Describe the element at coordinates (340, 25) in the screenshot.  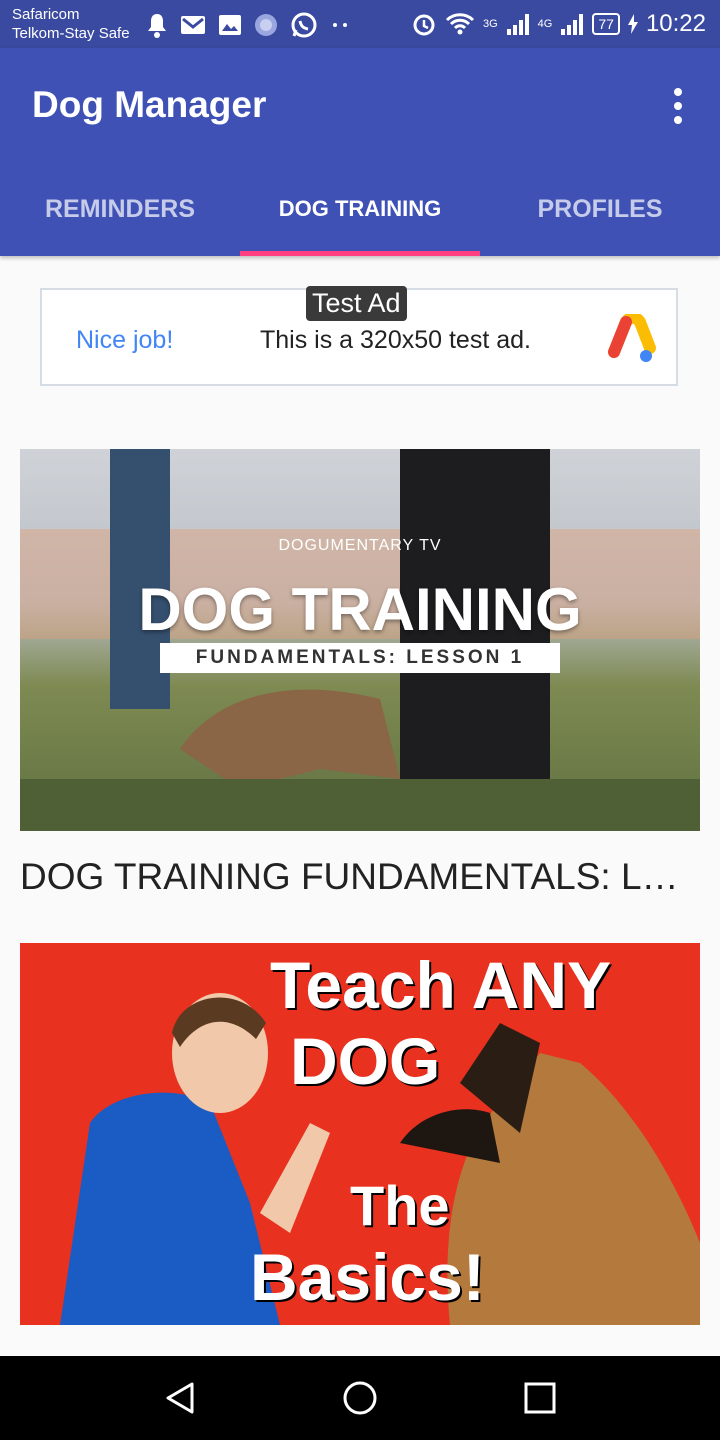
I see `more-notifications-icon` at that location.